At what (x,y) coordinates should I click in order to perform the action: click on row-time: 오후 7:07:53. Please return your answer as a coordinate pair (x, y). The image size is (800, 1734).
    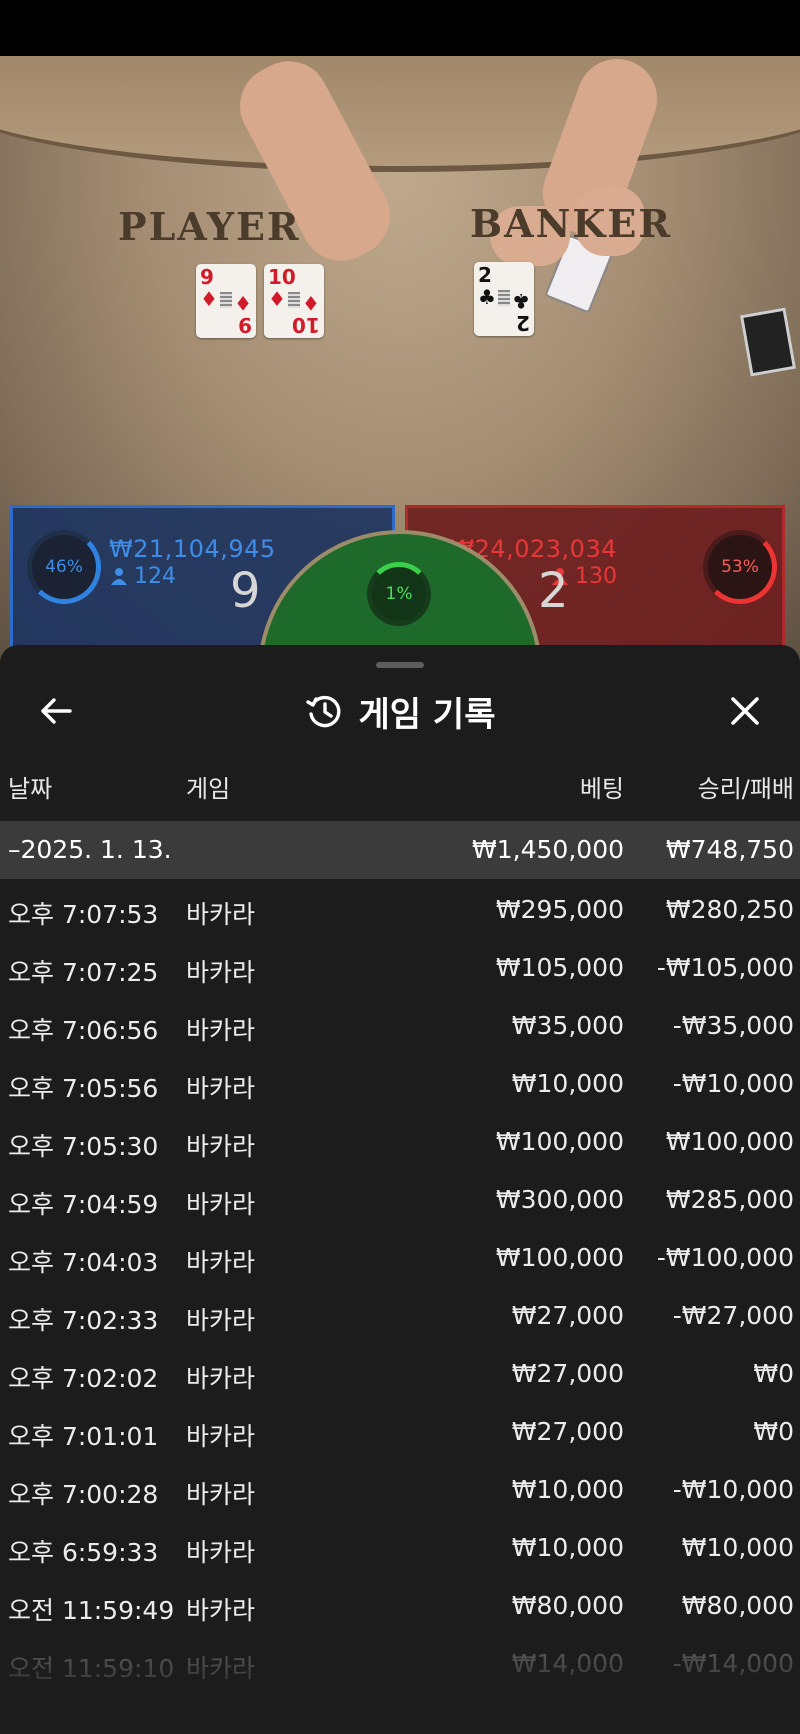
    Looking at the image, I should click on (83, 914).